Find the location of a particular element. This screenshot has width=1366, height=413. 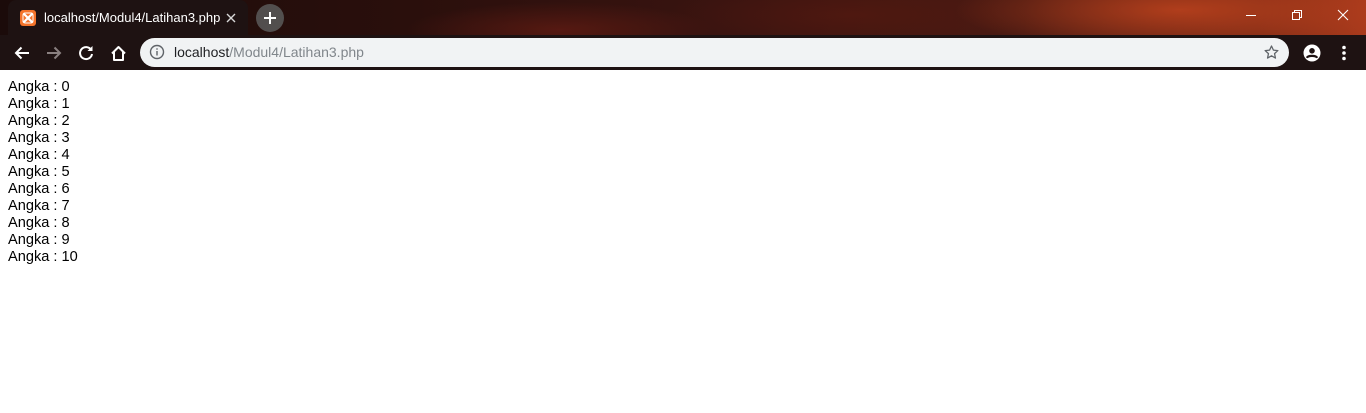

reload-button is located at coordinates (86, 53).